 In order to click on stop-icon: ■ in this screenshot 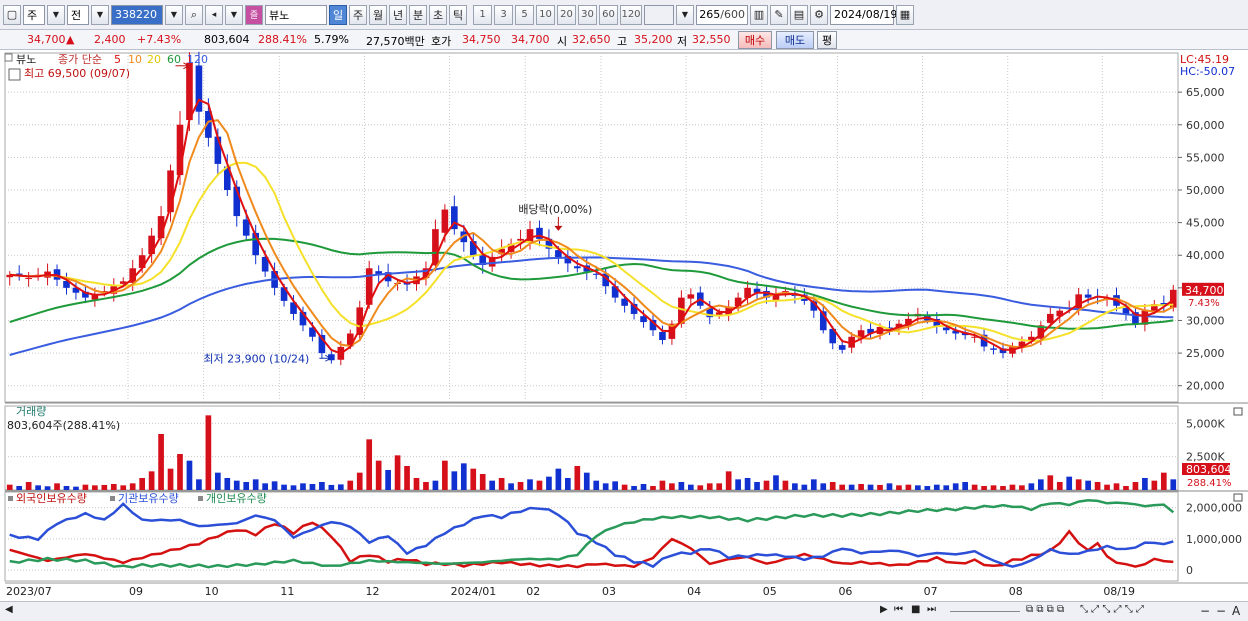, I will do `click(915, 609)`.